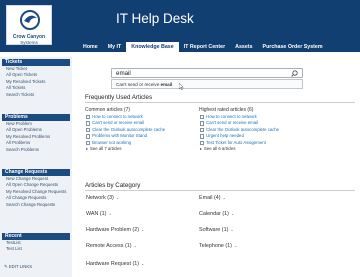 Image resolution: width=360 pixels, height=277 pixels. What do you see at coordinates (115, 230) in the screenshot?
I see `category-link: Hardware Problem (2) ⌄` at bounding box center [115, 230].